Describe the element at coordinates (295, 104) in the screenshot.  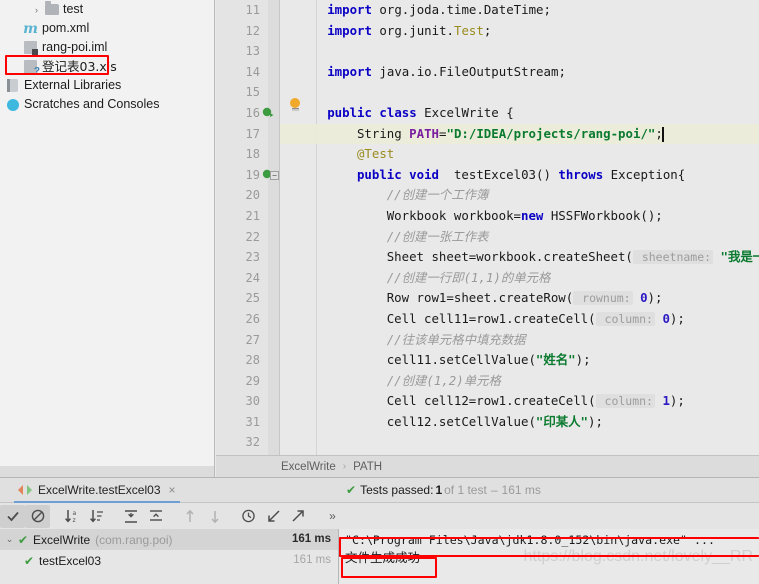
I see `intention-bulb-icon` at that location.